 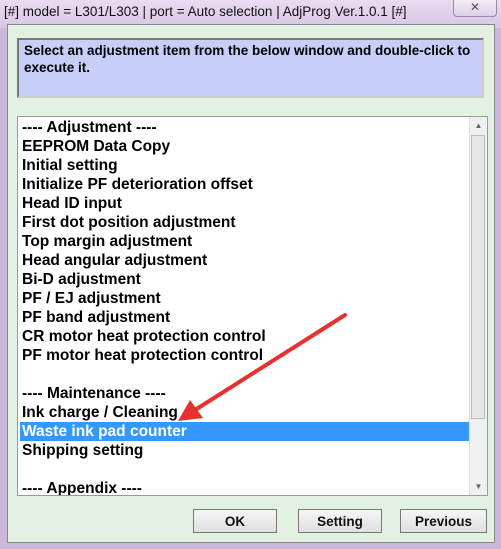 What do you see at coordinates (245, 127) in the screenshot?
I see `list-item: ---- Adjustment ----` at bounding box center [245, 127].